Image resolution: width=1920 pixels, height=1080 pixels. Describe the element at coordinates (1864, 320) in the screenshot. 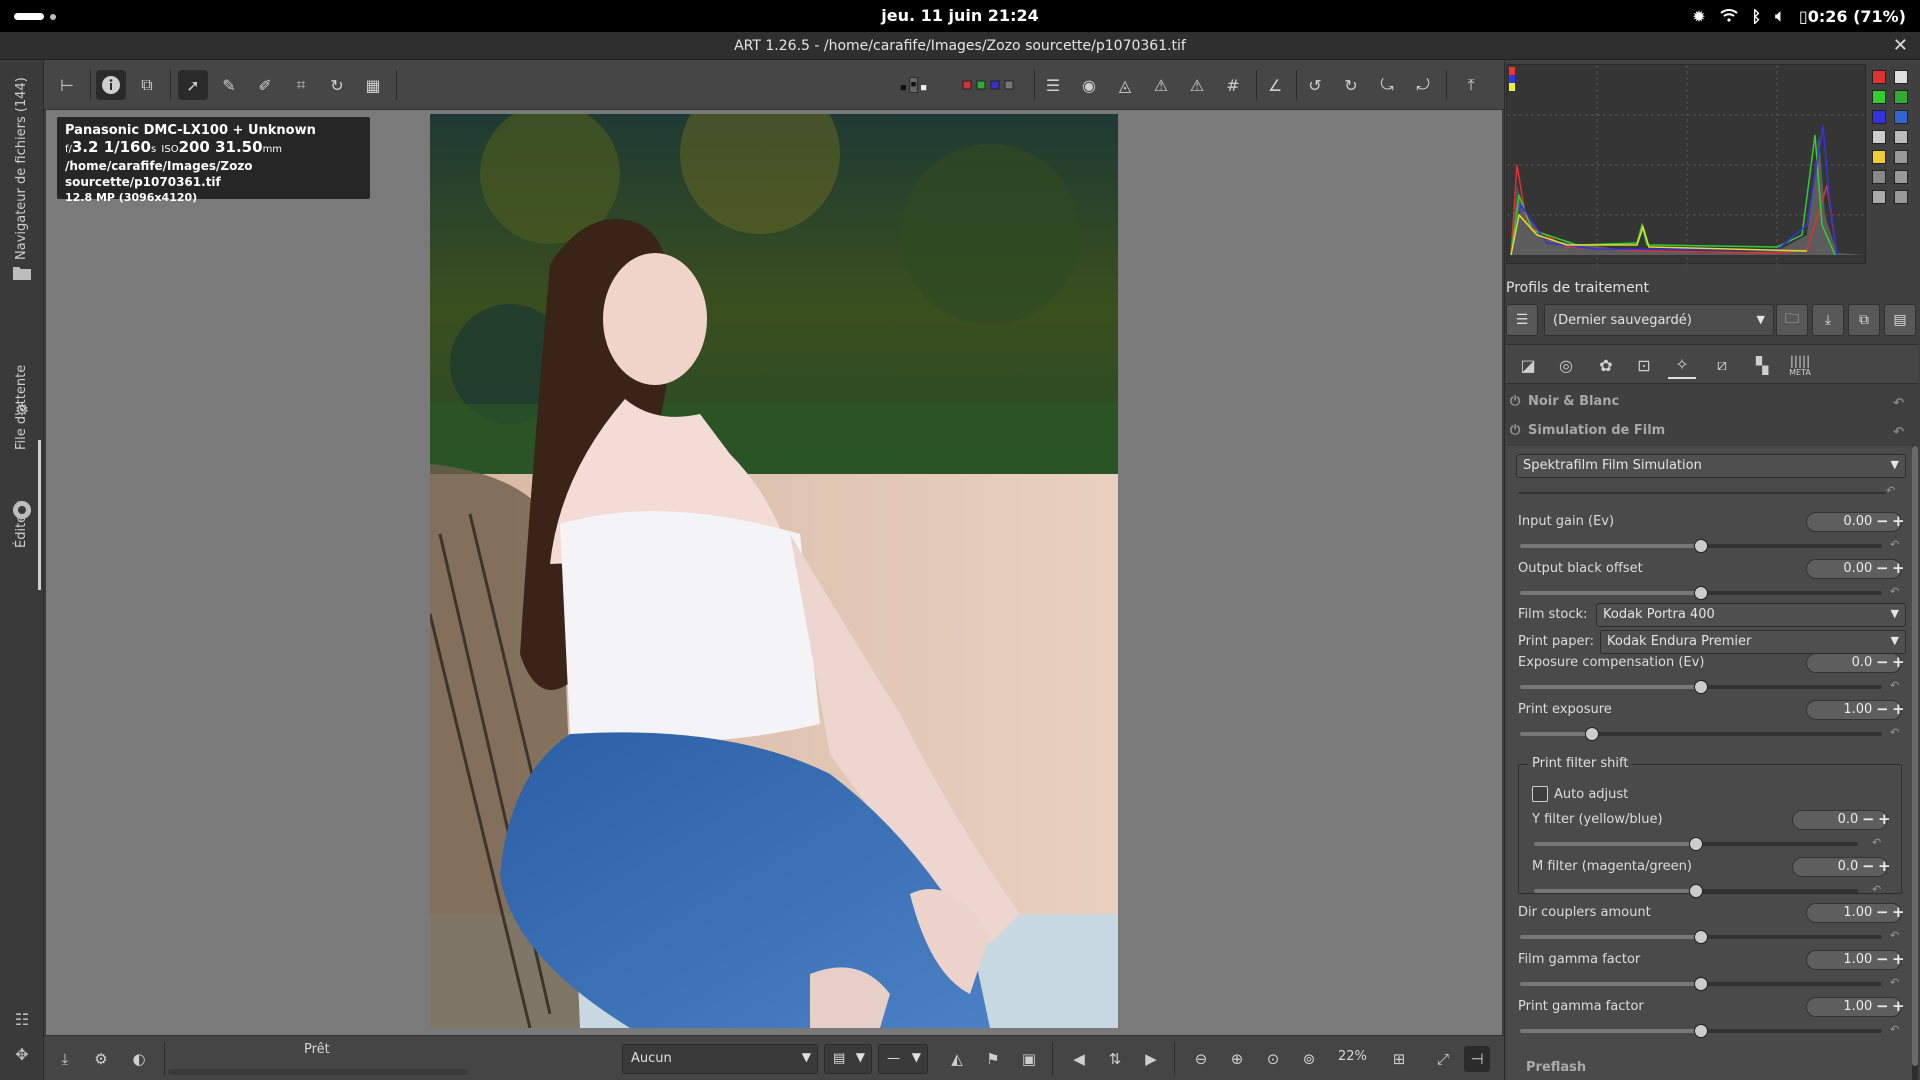

I see `copy-profile-icon: ⧉` at that location.